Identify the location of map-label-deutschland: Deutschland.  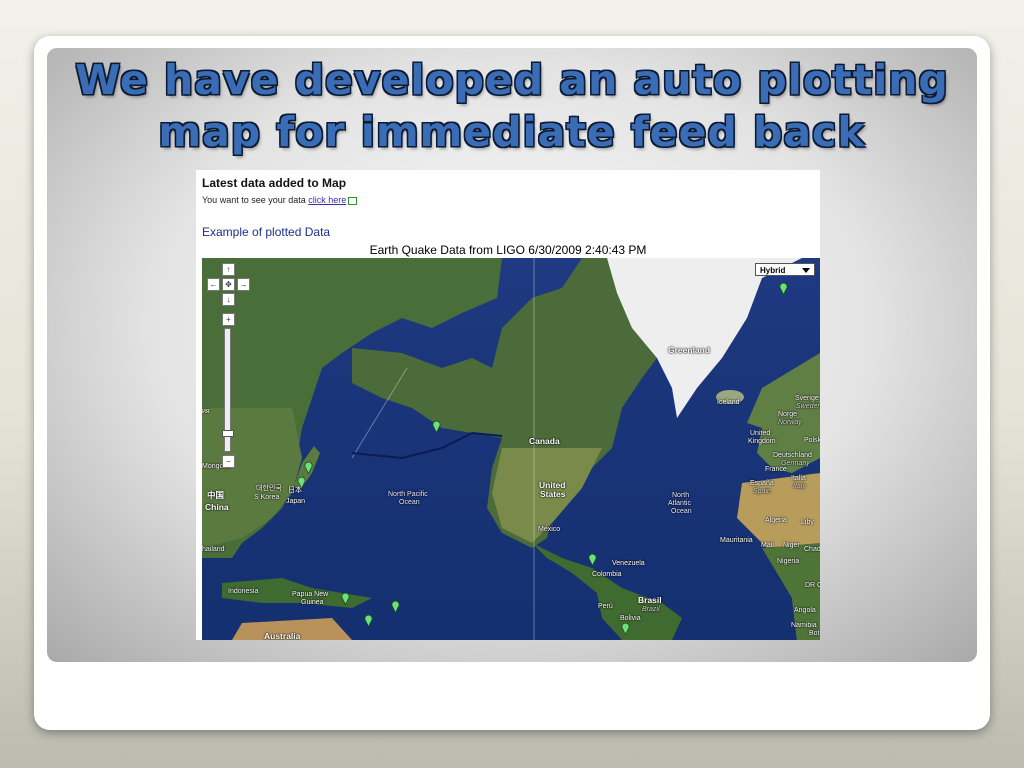
(792, 455).